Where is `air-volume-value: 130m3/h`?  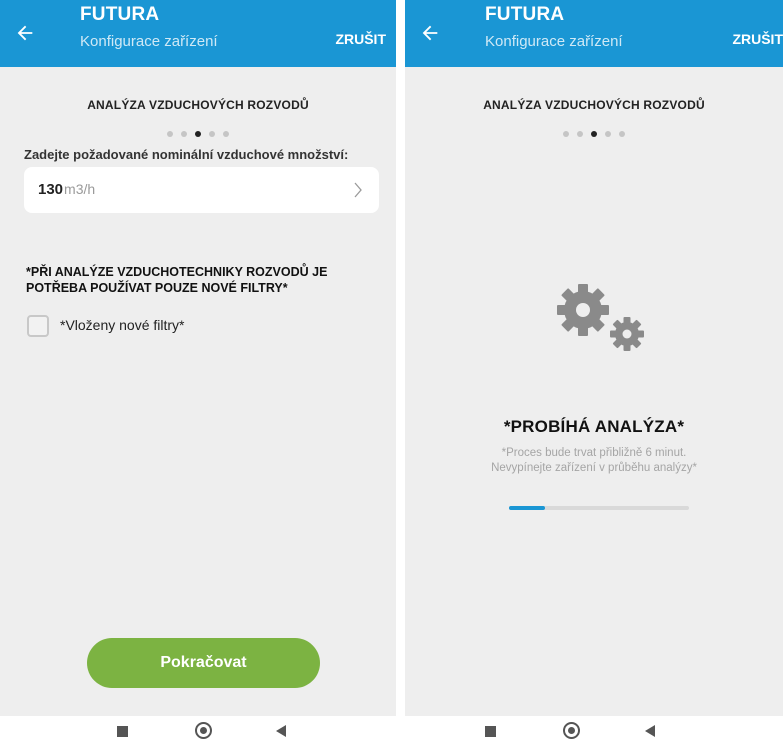 air-volume-value: 130m3/h is located at coordinates (66, 189).